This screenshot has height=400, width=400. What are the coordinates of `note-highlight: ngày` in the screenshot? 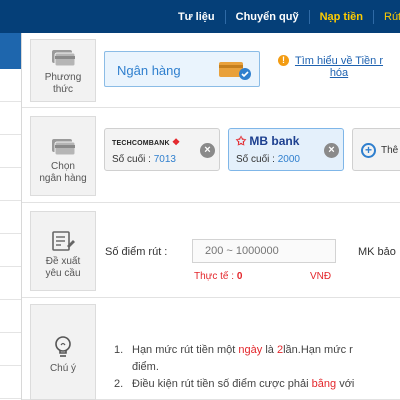 It's located at (250, 350).